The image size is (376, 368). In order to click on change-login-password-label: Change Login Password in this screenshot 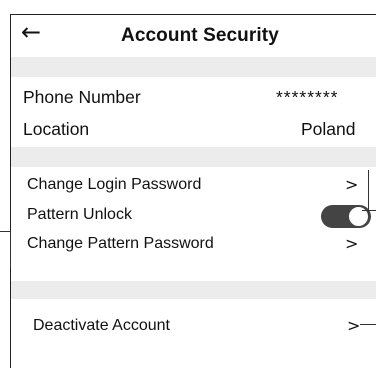, I will do `click(114, 184)`.